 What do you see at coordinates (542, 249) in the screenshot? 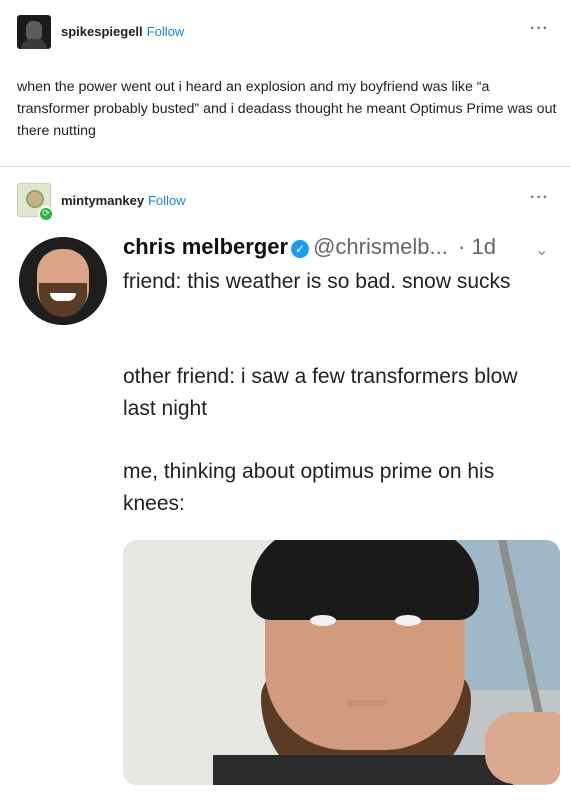
I see `chevron-down-icon: ⌄` at bounding box center [542, 249].